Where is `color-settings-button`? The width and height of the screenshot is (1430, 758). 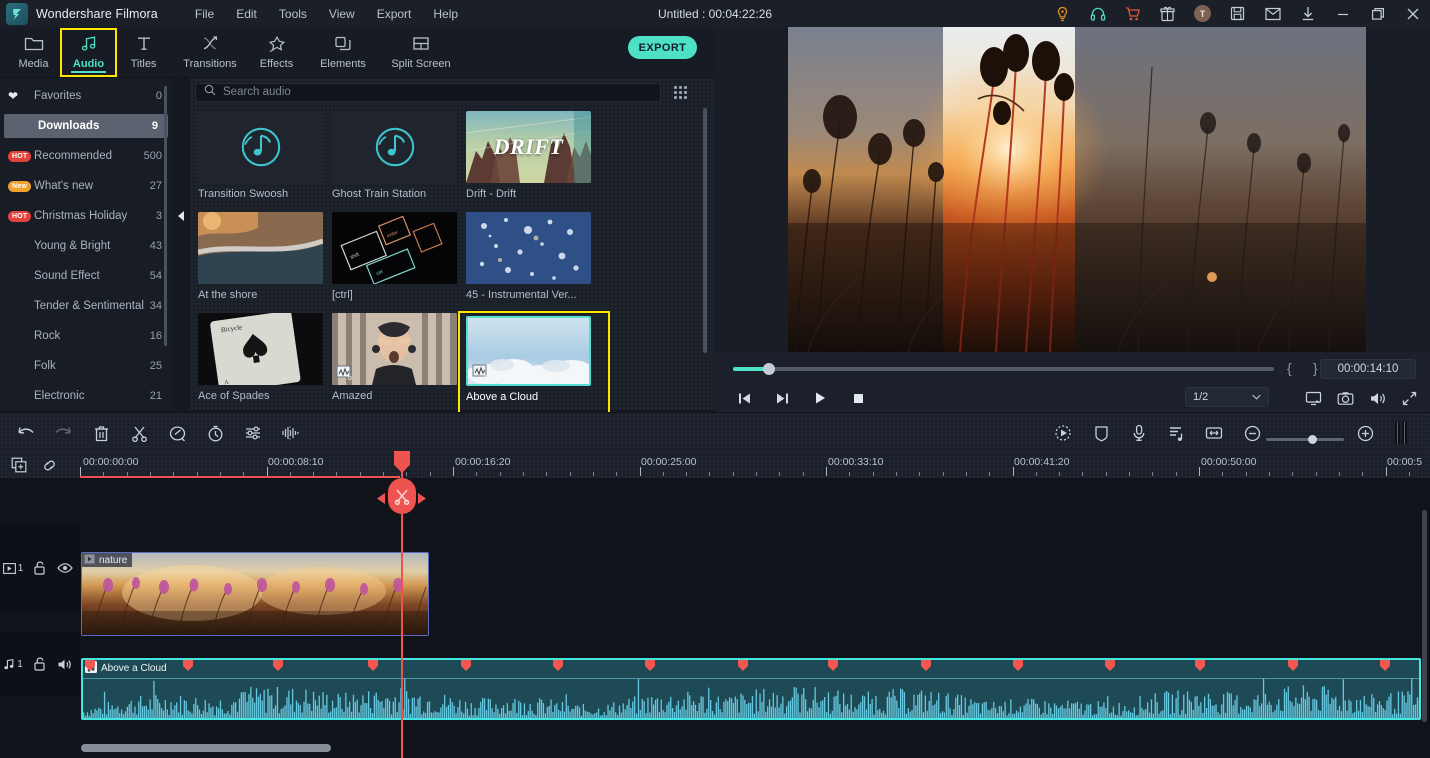 color-settings-button is located at coordinates (253, 433).